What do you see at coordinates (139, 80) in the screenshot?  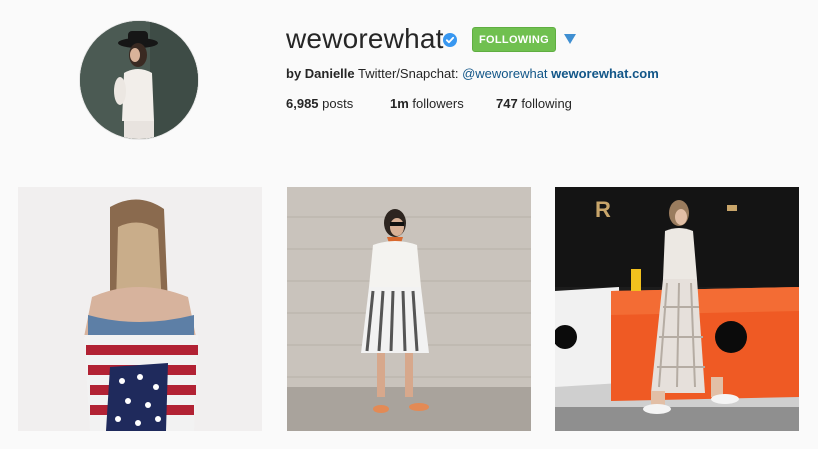 I see `profile-avatar` at bounding box center [139, 80].